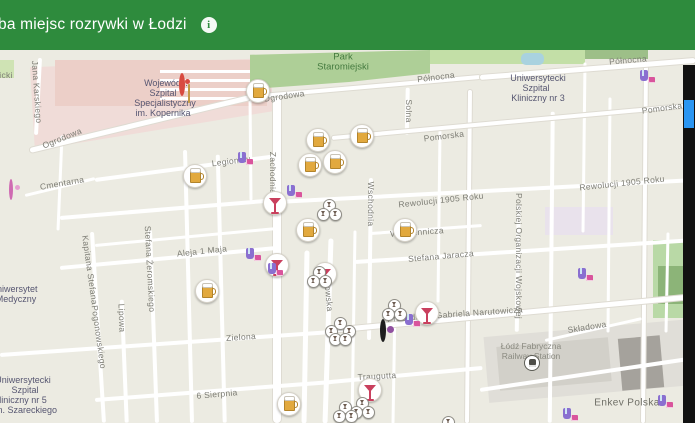 The width and height of the screenshot is (695, 423). Describe the element at coordinates (507, 57) in the screenshot. I see `park-strip-area` at that location.